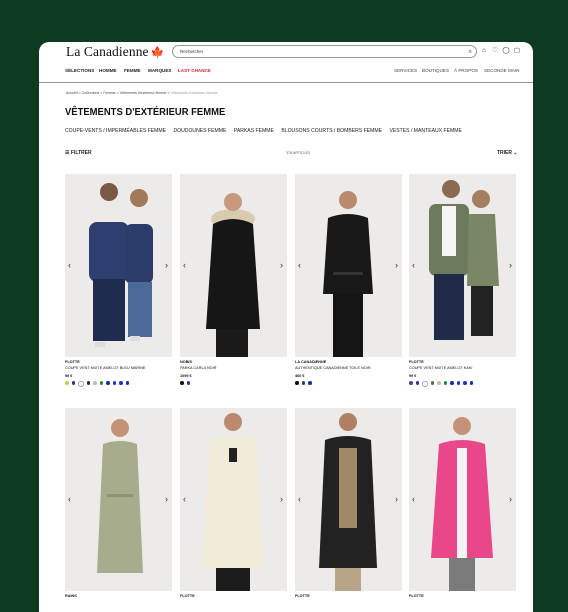  What do you see at coordinates (109, 93) in the screenshot?
I see `breadcrumb-item: Femme` at bounding box center [109, 93].